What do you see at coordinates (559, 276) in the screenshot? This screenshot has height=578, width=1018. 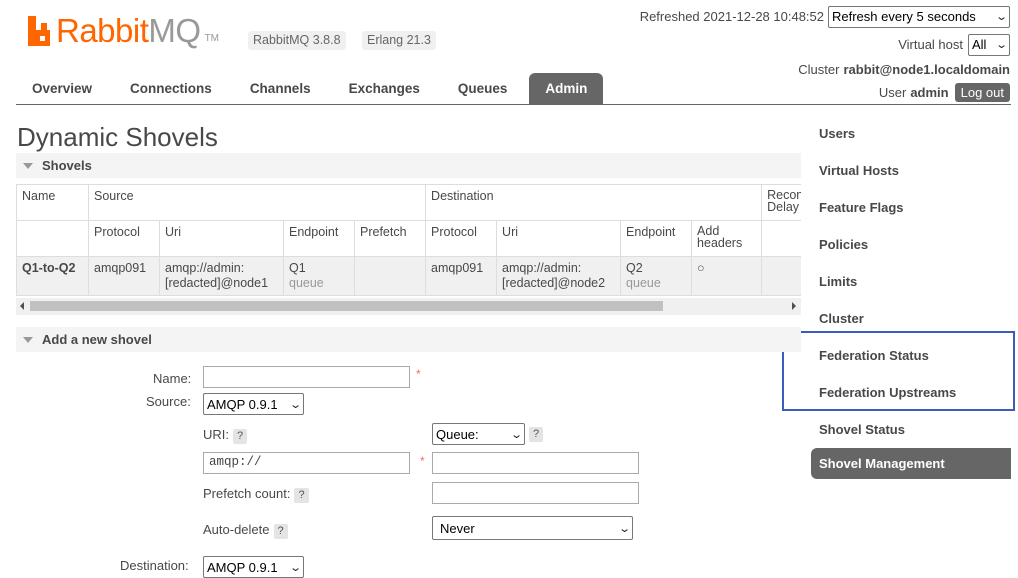 I see `destination-uri-cell: amqp://admin: [redacted]@node2` at bounding box center [559, 276].